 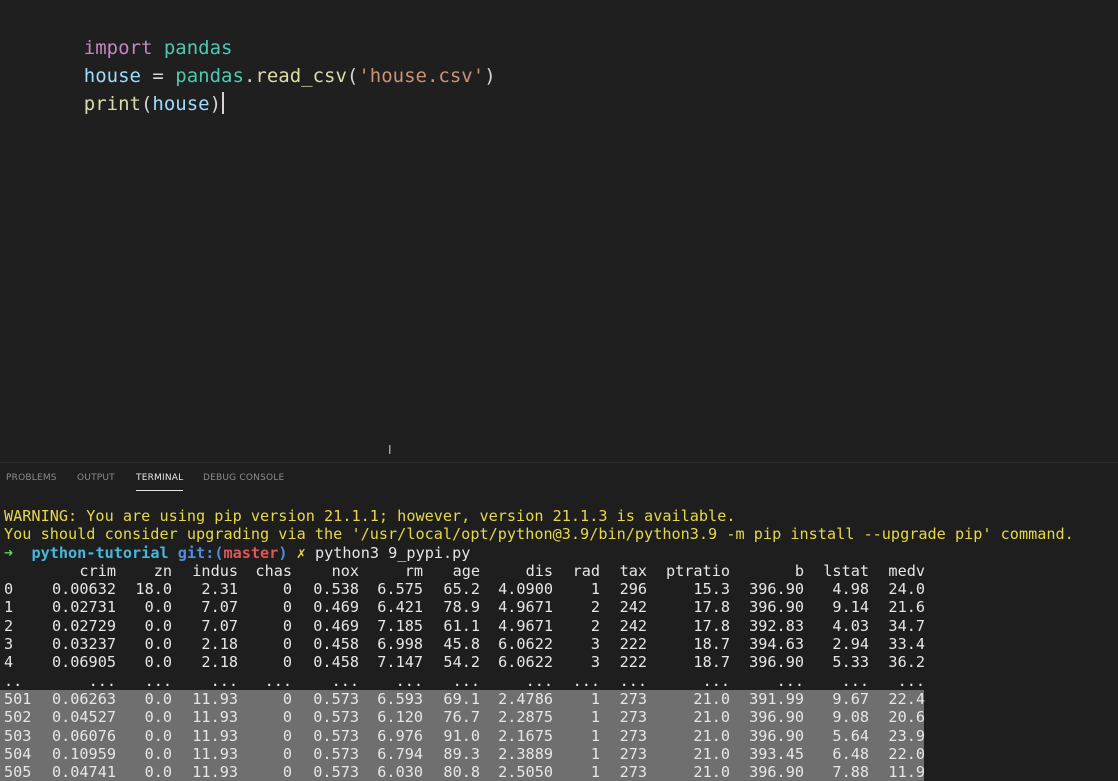 I want to click on table-cell: 4.98, so click(x=850, y=589).